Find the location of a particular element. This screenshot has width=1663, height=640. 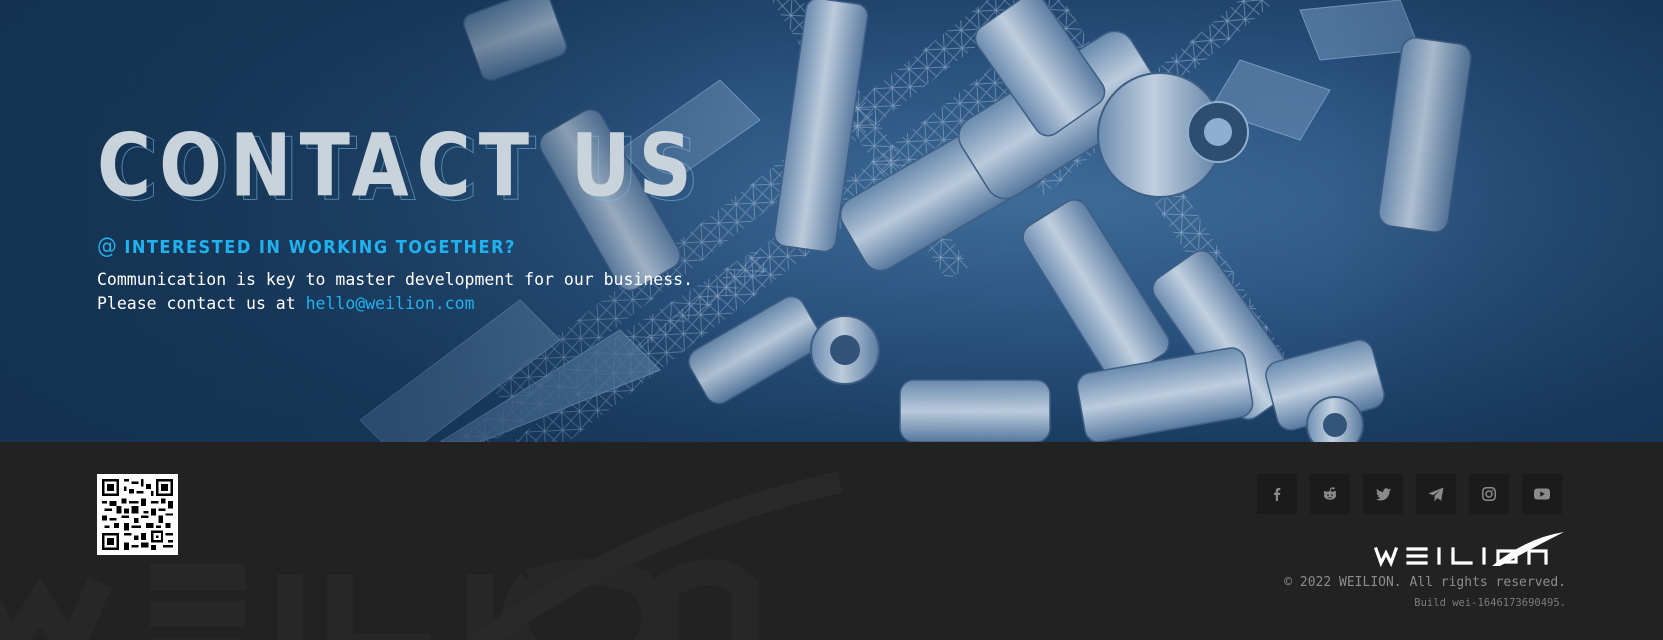

instagram-icon is located at coordinates (1489, 494).